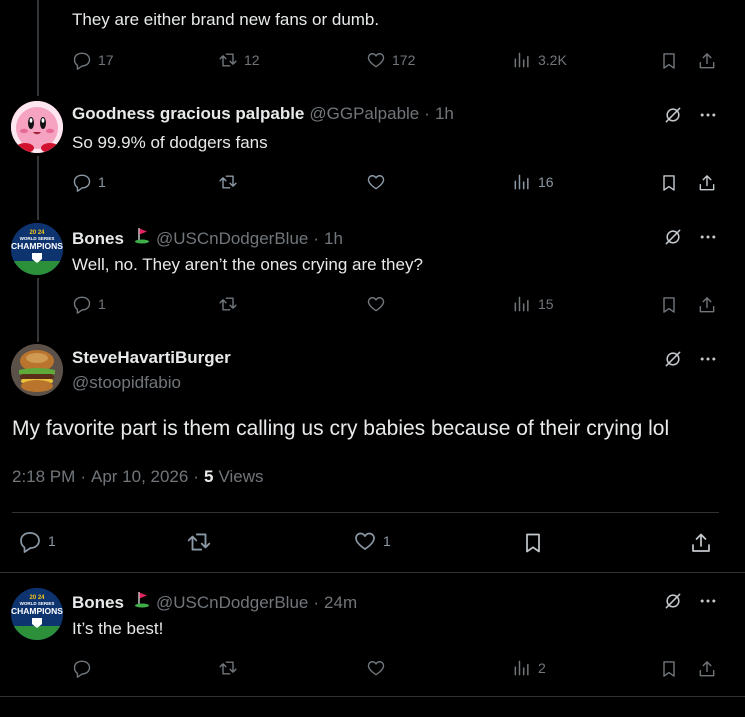 Image resolution: width=745 pixels, height=717 pixels. What do you see at coordinates (546, 304) in the screenshot?
I see `views-count: 15` at bounding box center [546, 304].